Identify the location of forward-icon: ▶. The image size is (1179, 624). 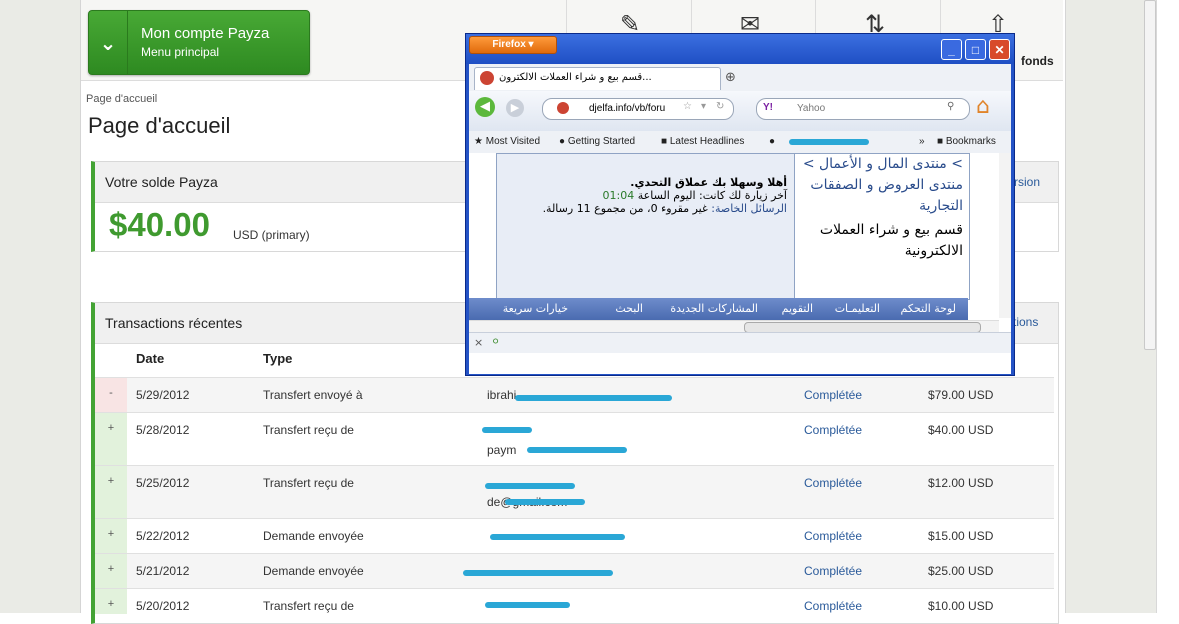
(515, 108).